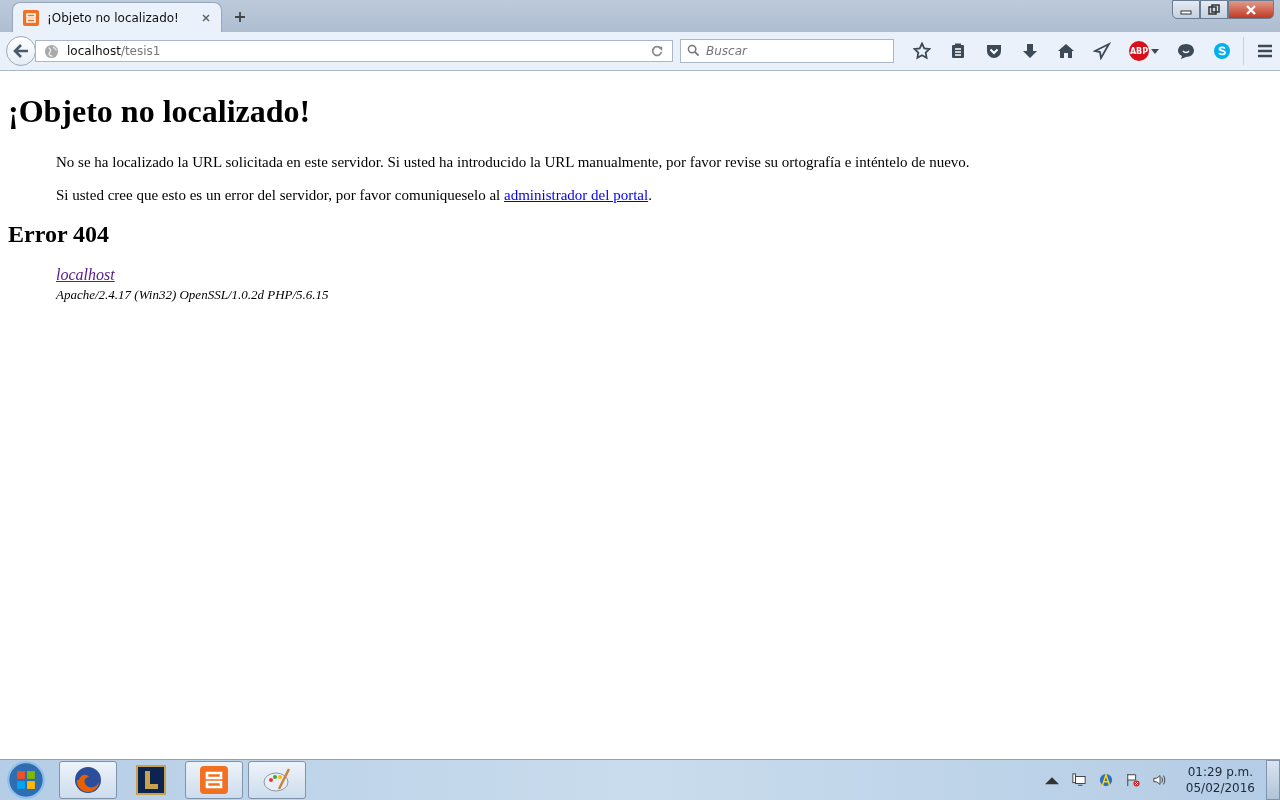 The height and width of the screenshot is (800, 1280). What do you see at coordinates (354, 196) in the screenshot?
I see `contact-message: Si usted cree que esto es un error del servidor, por favor comuniqueselo al administrador del portal.` at bounding box center [354, 196].